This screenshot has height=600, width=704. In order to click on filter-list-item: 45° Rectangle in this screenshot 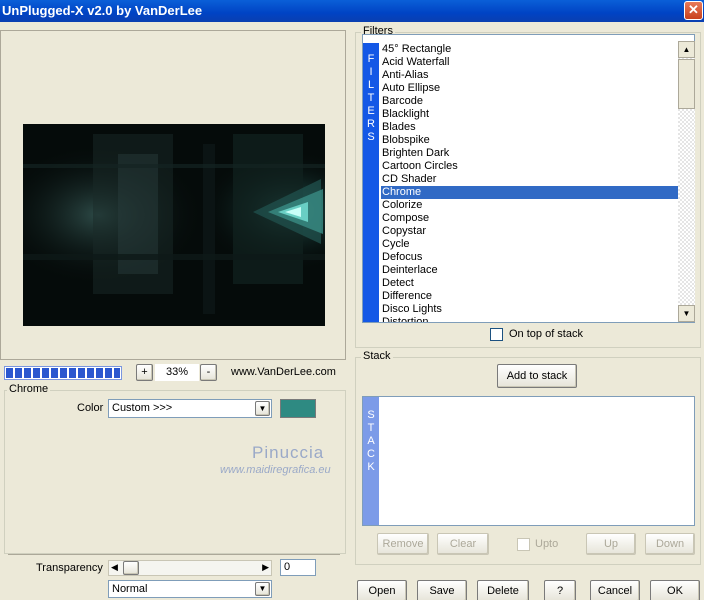, I will do `click(529, 49)`.